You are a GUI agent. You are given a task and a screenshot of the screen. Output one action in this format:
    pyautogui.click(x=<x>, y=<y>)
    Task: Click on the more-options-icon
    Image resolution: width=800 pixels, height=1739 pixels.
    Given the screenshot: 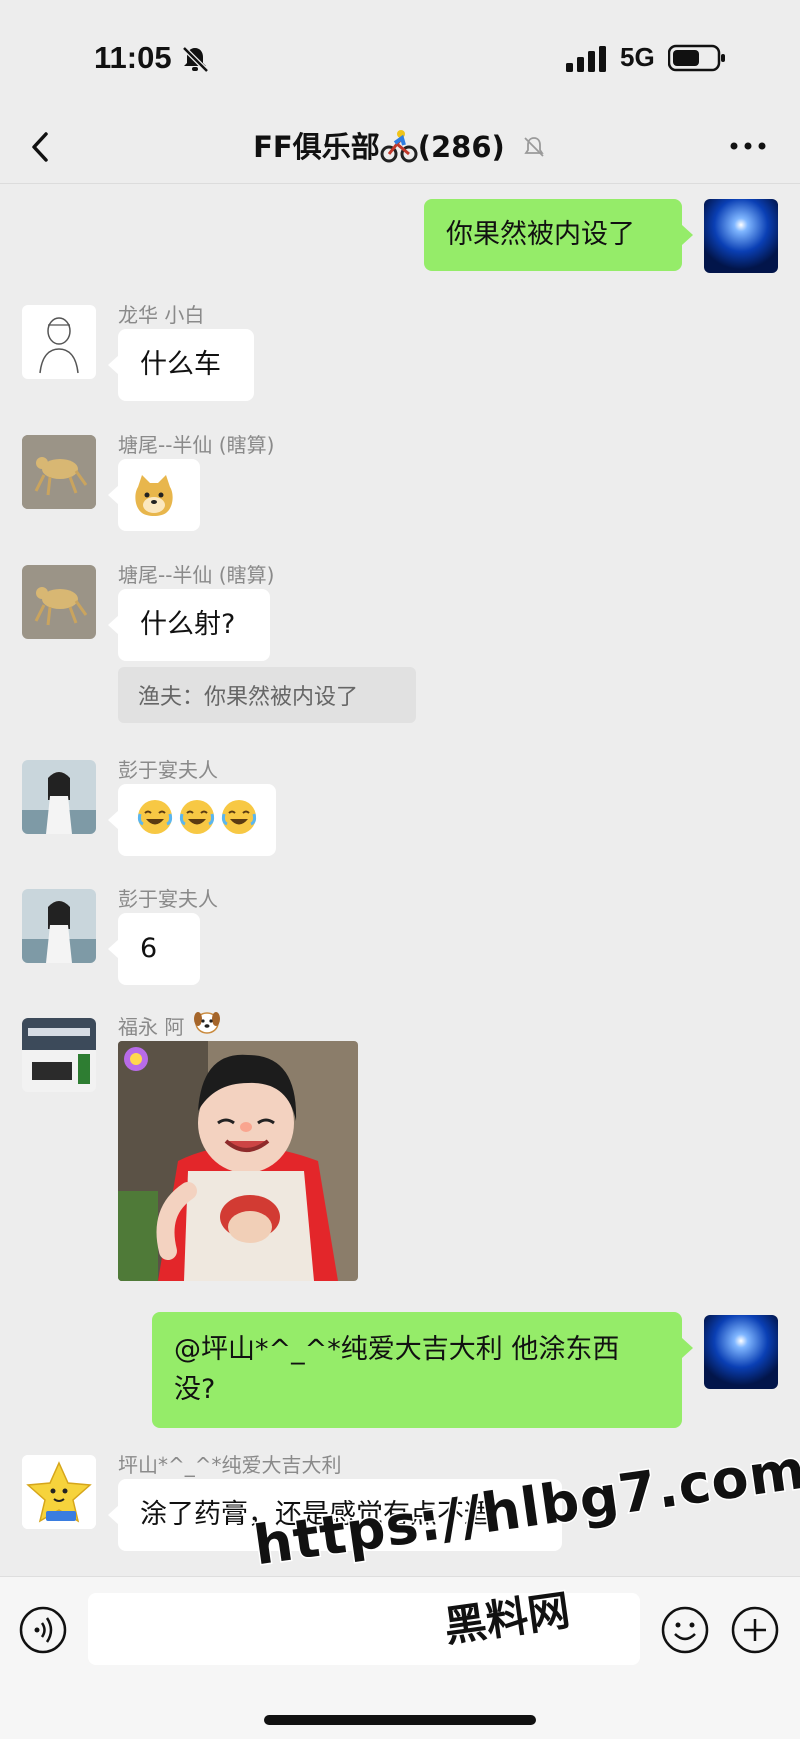 What is the action you would take?
    pyautogui.click(x=748, y=146)
    